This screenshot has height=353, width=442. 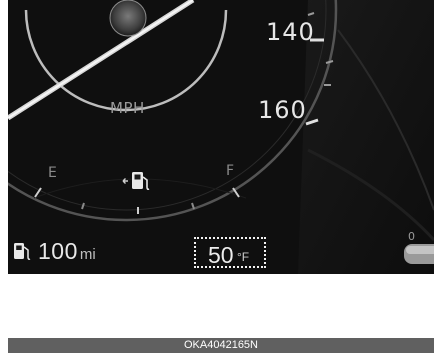 I want to click on speed-label-160: 160, so click(x=282, y=110).